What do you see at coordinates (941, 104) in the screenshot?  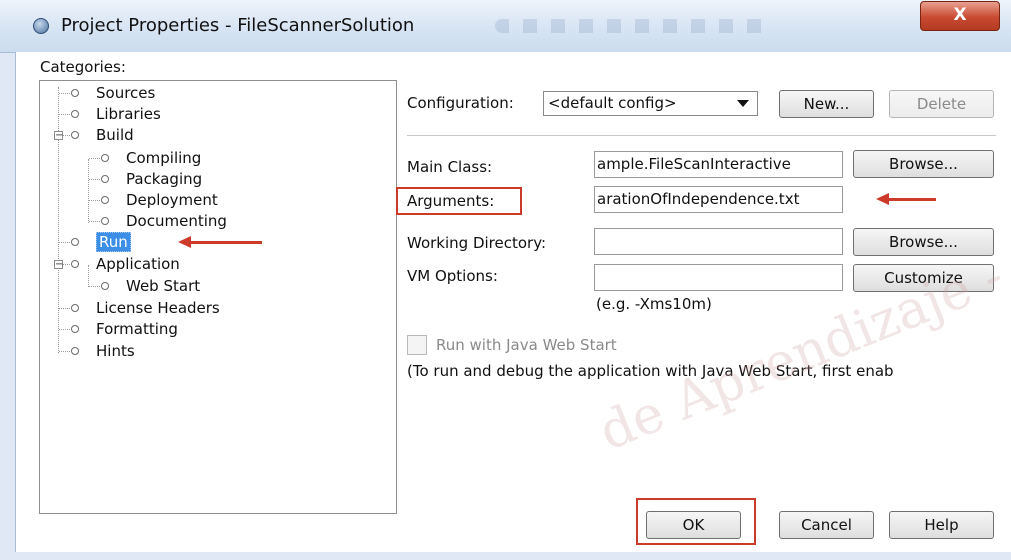 I see `delete-config-button: Delete` at bounding box center [941, 104].